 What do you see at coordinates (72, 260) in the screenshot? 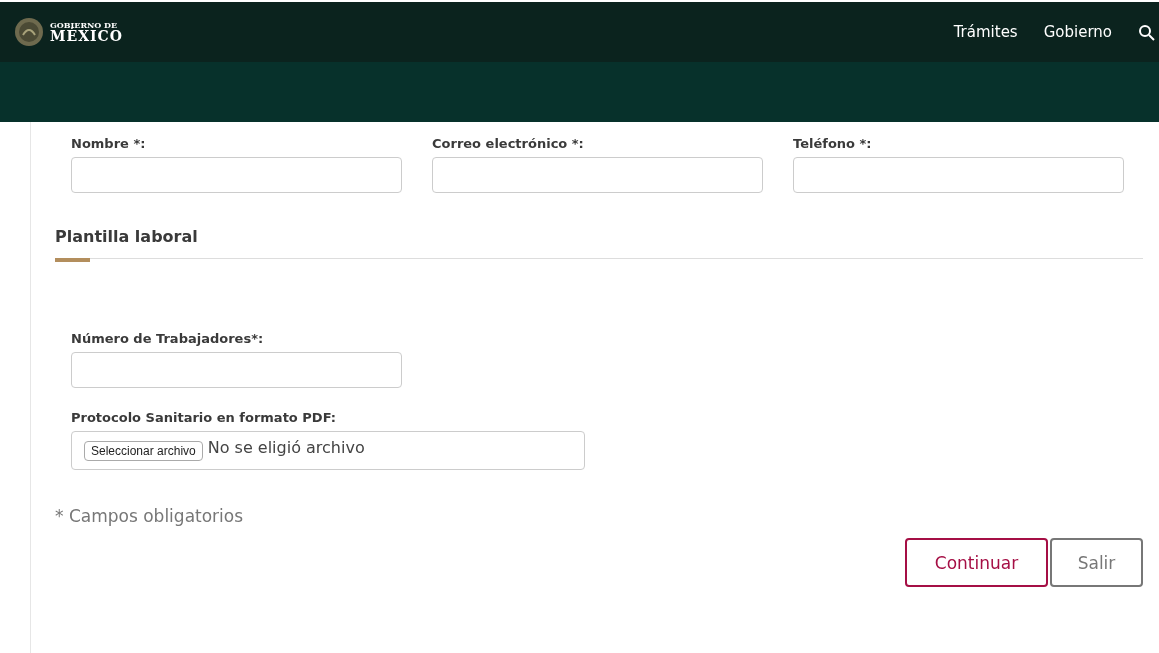
I see `title-underline-accent` at bounding box center [72, 260].